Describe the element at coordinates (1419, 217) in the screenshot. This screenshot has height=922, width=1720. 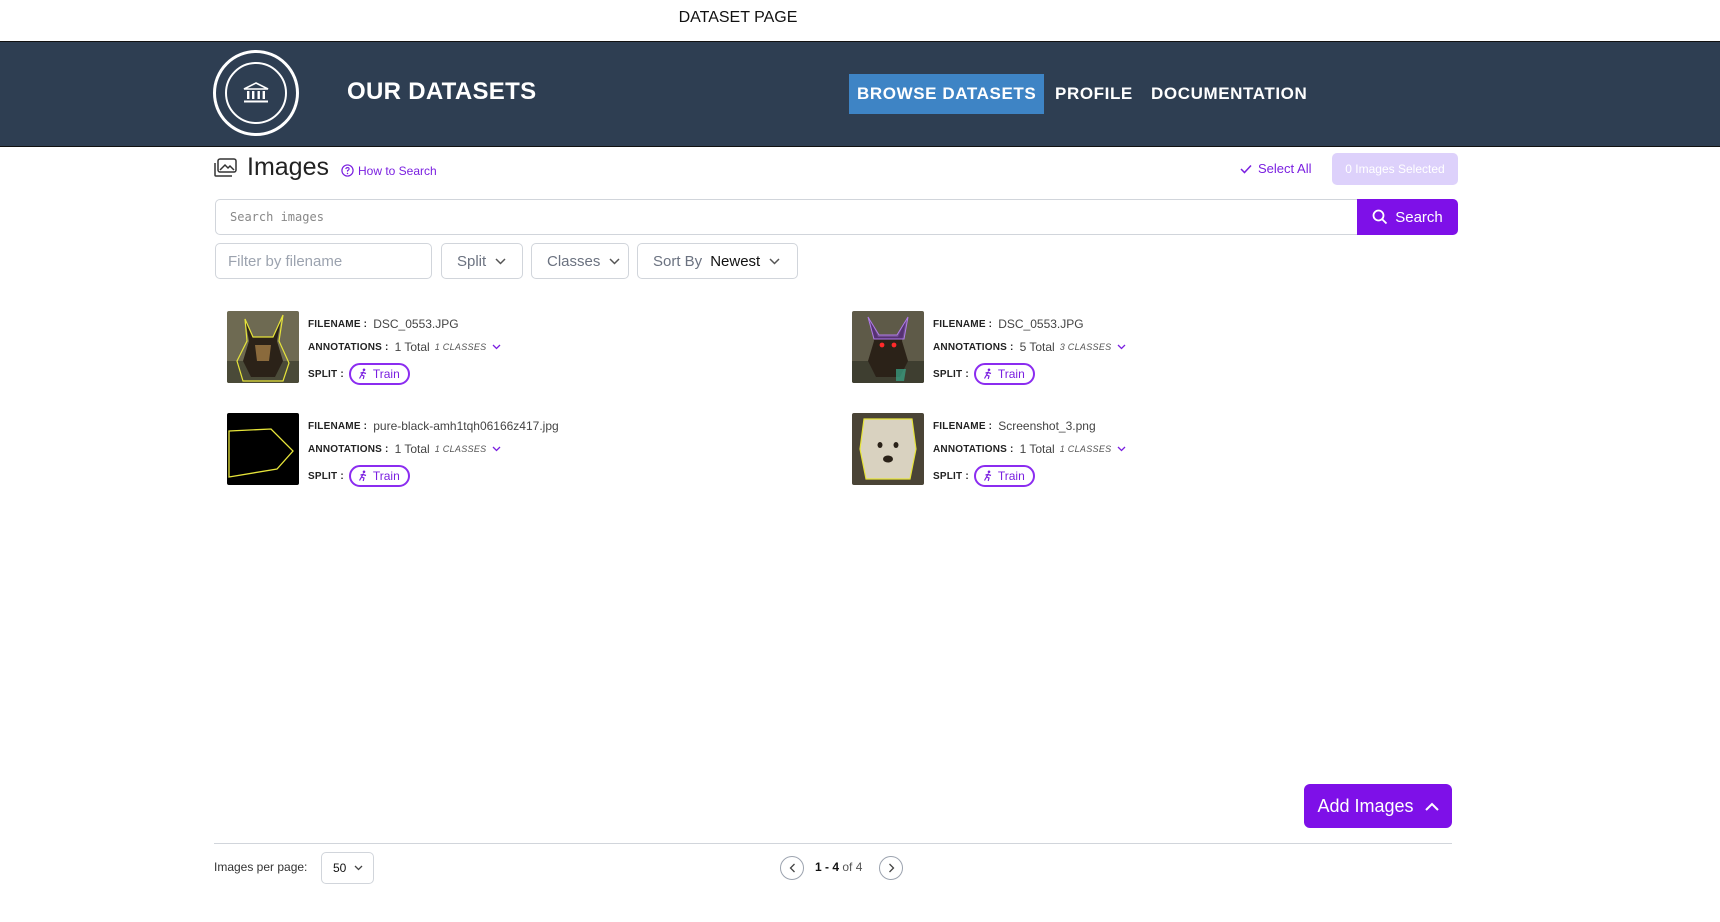
I see `search-button-label: Search` at that location.